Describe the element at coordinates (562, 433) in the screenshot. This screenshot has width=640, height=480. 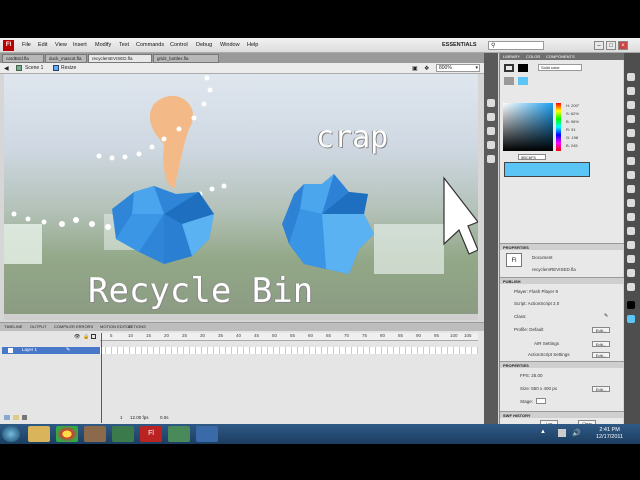
I see `network-icon` at that location.